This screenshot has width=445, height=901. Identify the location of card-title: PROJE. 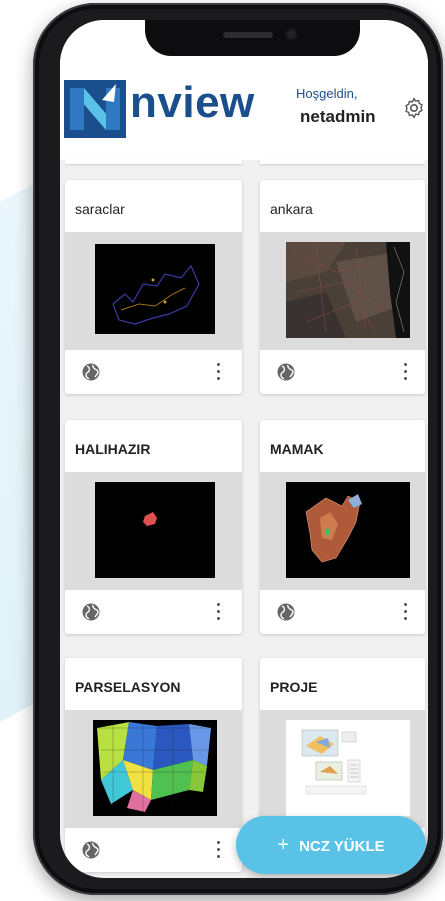
(294, 687).